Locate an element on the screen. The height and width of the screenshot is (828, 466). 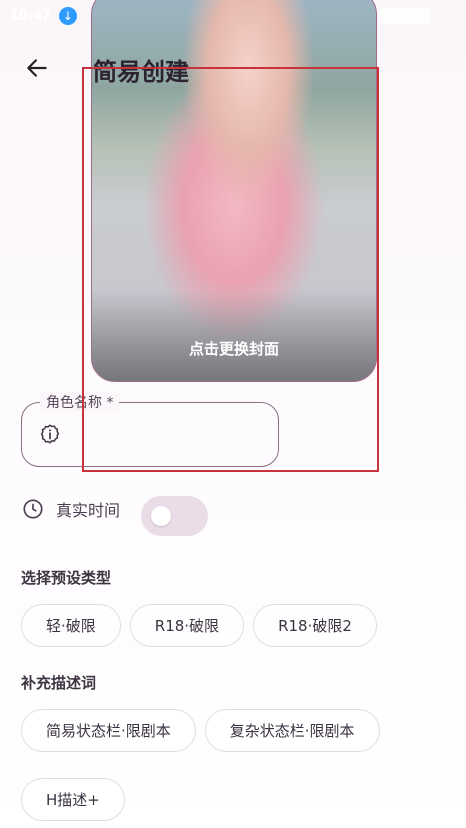
status-bar: 10:47 ↓ is located at coordinates (43, 16).